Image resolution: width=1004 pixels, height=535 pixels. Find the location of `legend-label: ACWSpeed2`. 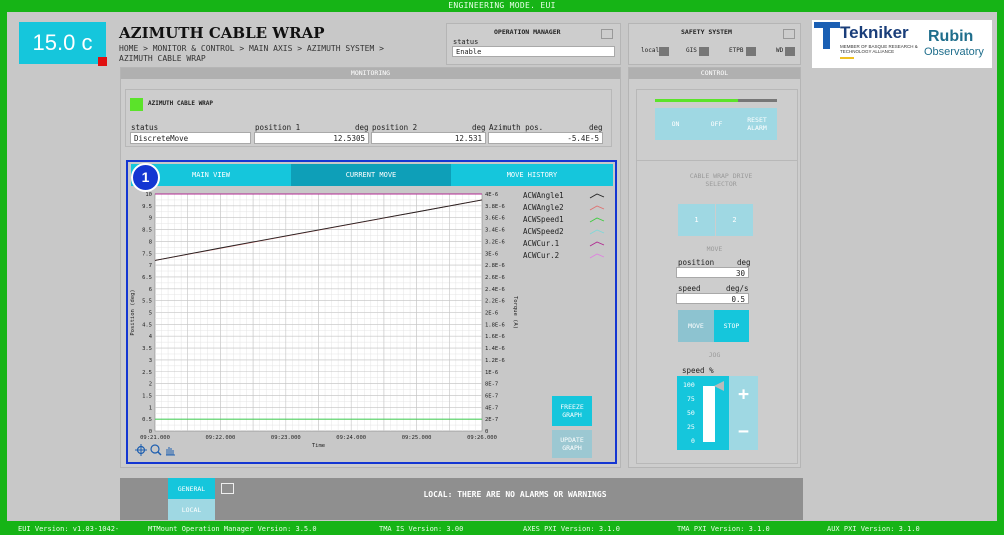

legend-label: ACWSpeed2 is located at coordinates (543, 231).